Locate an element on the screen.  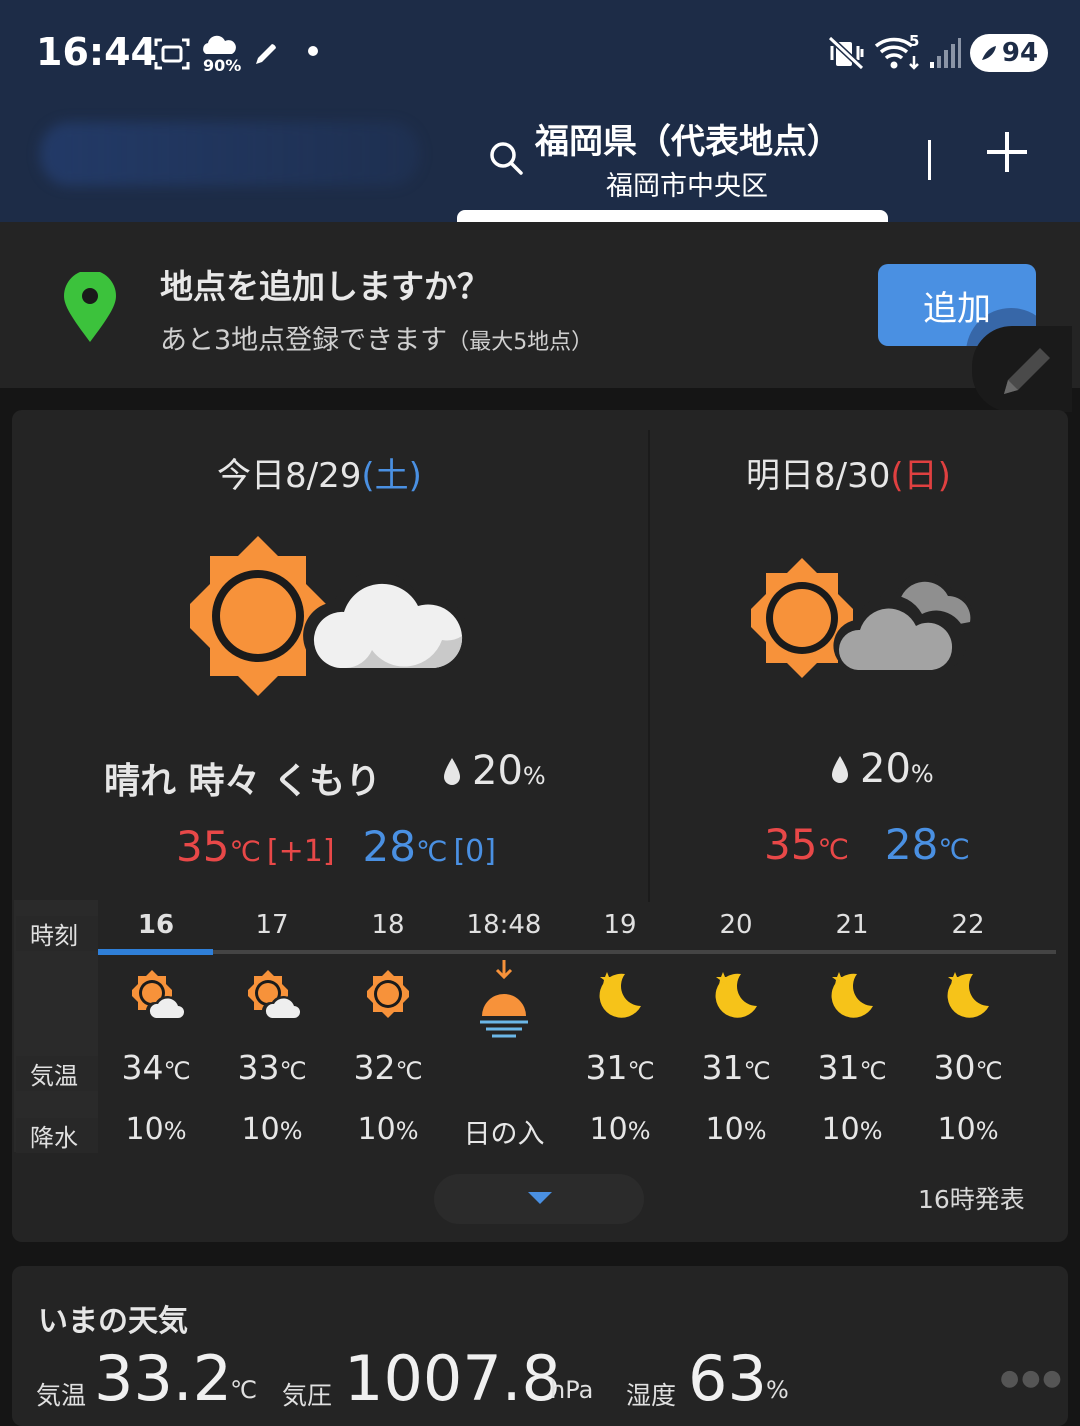
timeline-current is located at coordinates (155, 952).